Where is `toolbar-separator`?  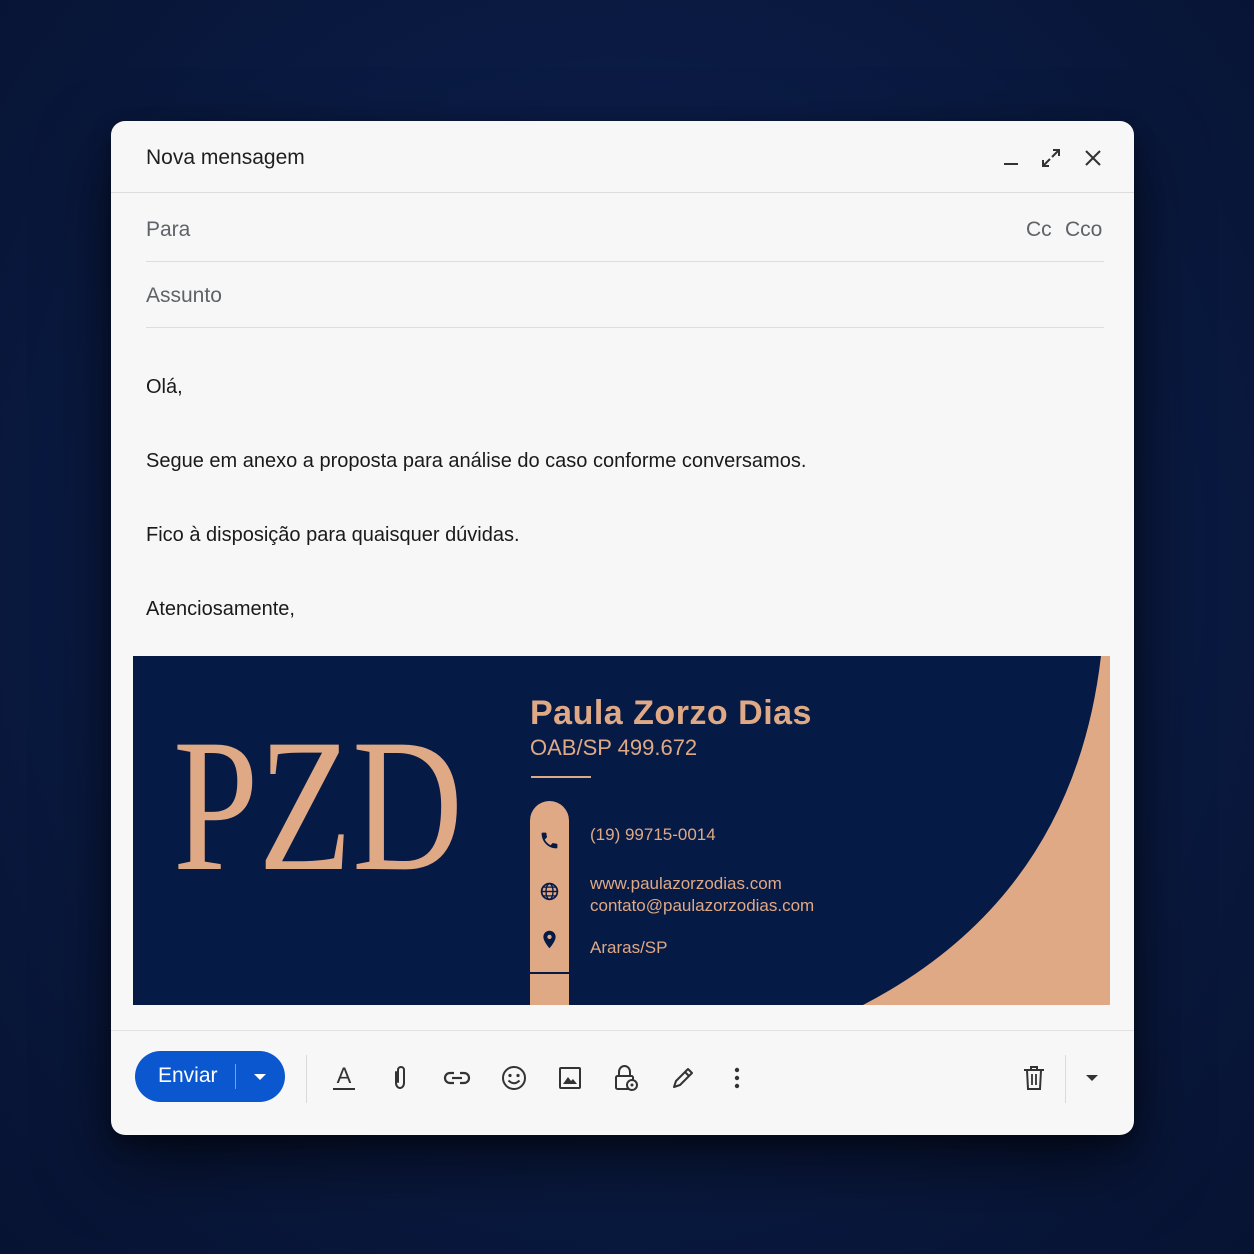 toolbar-separator is located at coordinates (622, 1030).